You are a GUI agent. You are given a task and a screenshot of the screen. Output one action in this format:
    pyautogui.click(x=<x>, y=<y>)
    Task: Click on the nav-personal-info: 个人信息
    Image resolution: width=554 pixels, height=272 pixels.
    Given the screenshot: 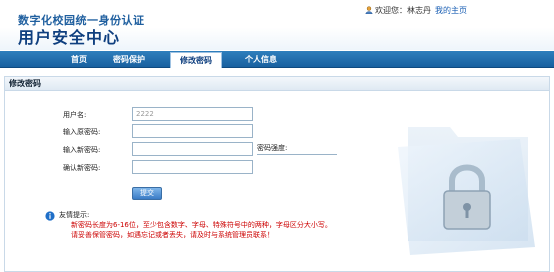 What is the action you would take?
    pyautogui.click(x=261, y=59)
    